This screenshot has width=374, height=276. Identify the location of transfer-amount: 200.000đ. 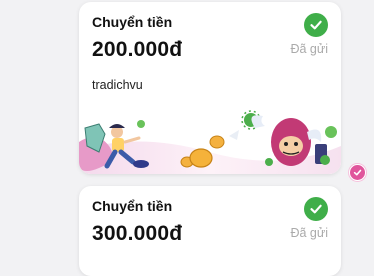
(137, 49).